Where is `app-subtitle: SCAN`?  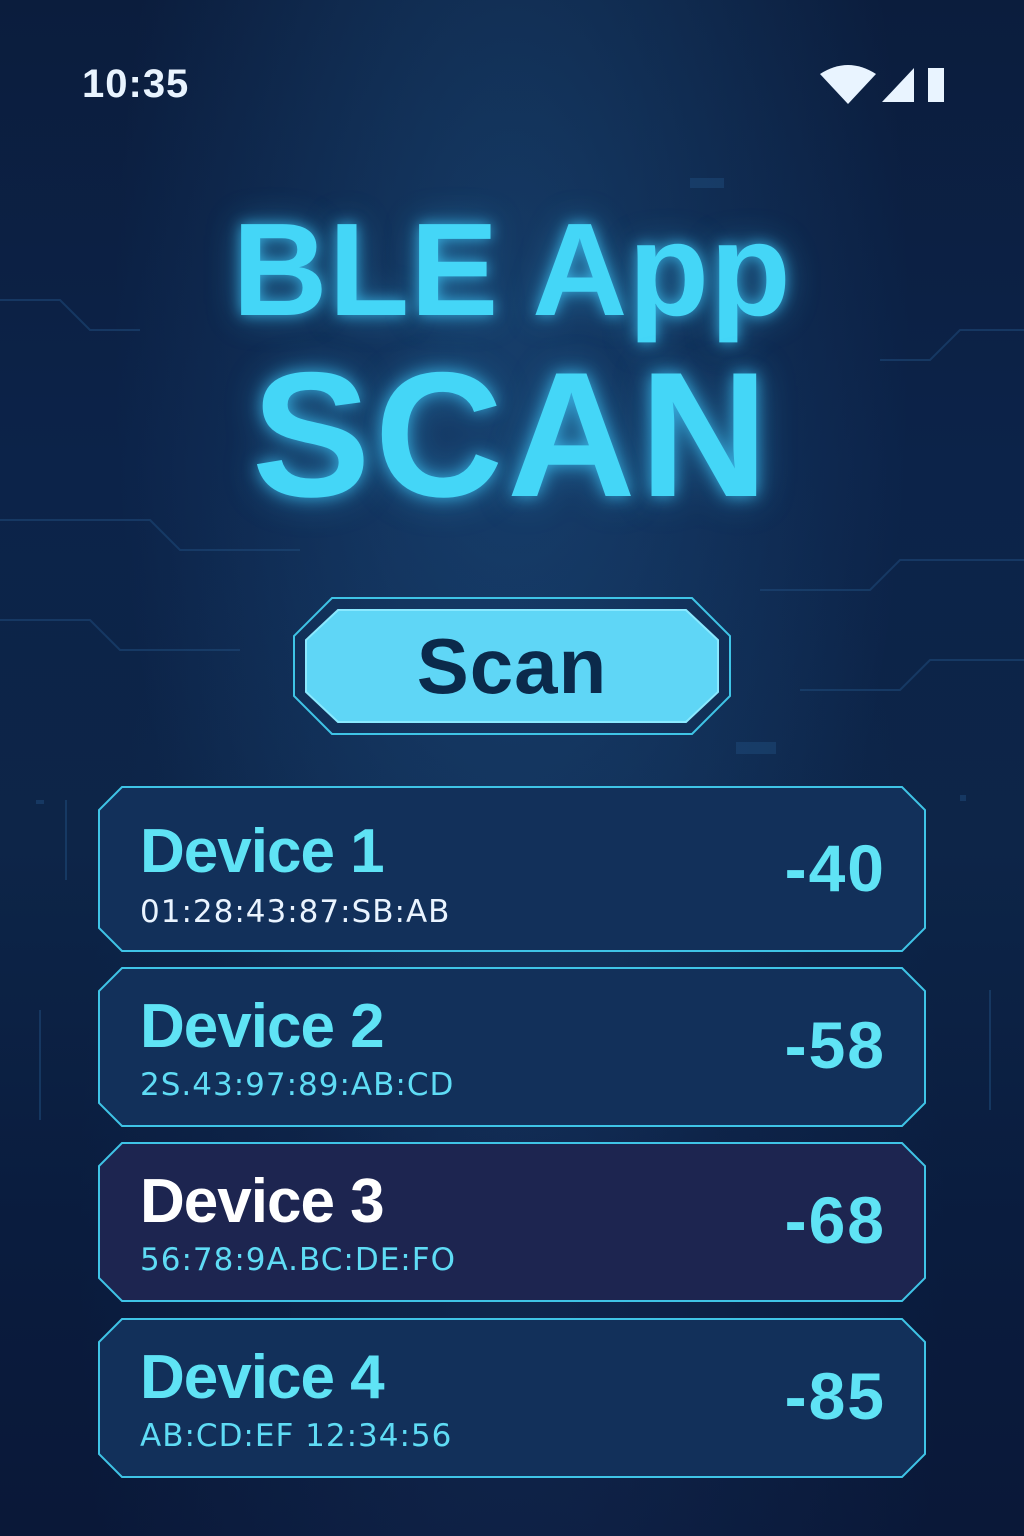
app-subtitle: SCAN is located at coordinates (512, 434).